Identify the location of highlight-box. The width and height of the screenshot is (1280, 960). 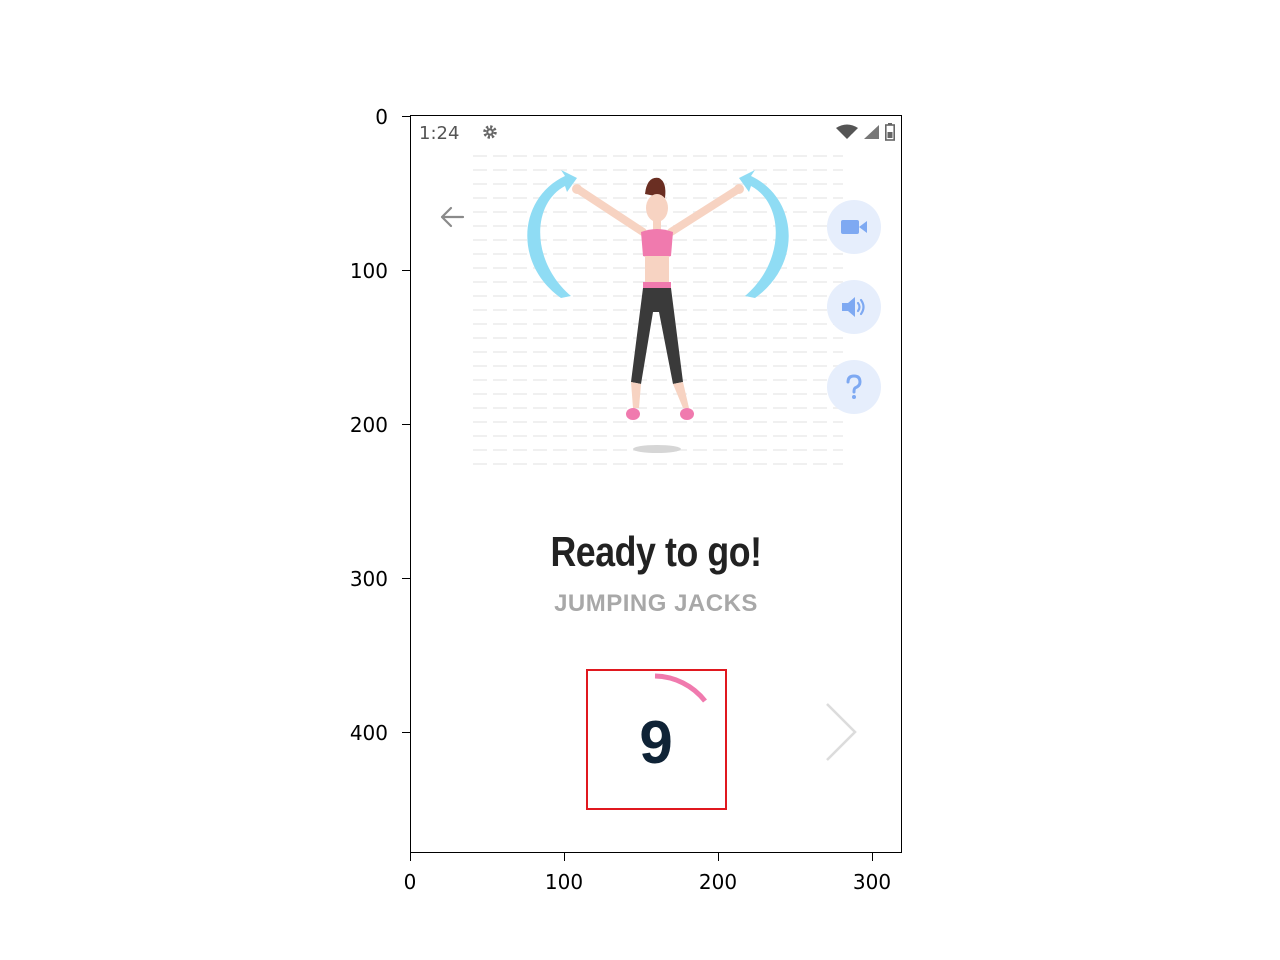
(656, 739).